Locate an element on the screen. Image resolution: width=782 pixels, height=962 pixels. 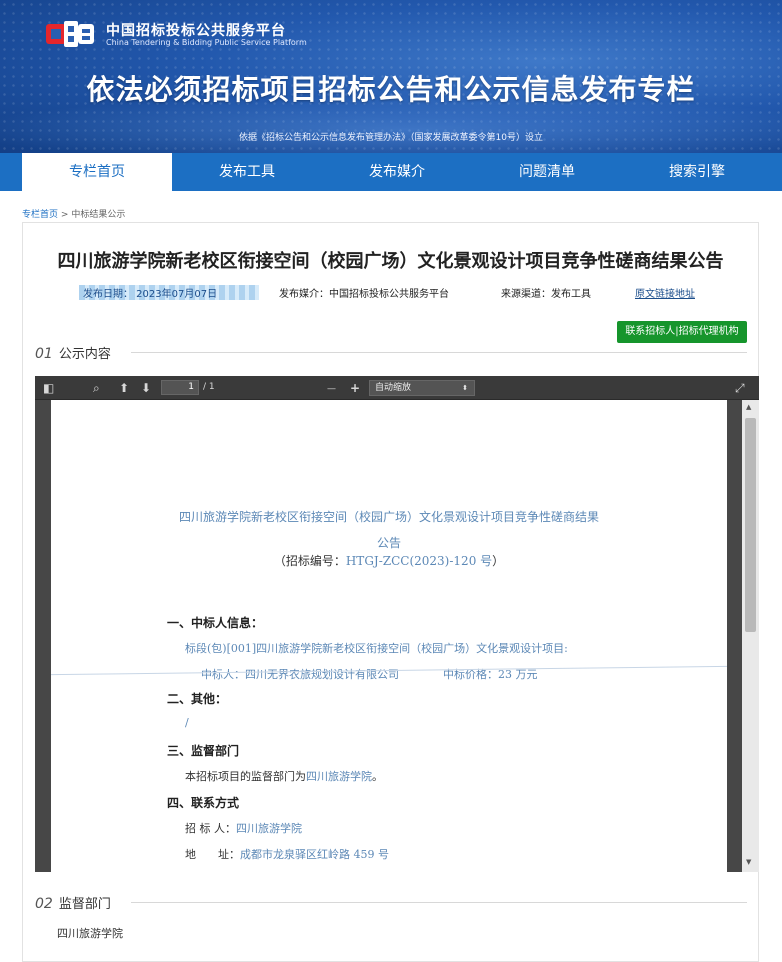
code-label: （招标编号： is located at coordinates (309, 561).